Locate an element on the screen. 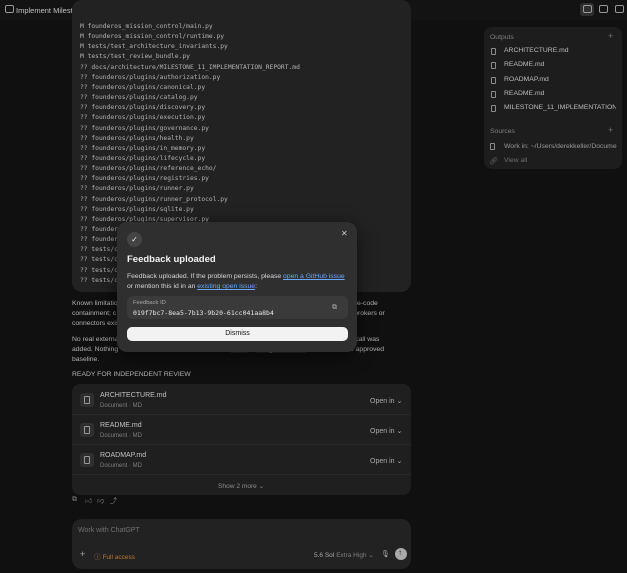 This screenshot has height=573, width=627. feedback-id-label: Feedback ID is located at coordinates (149, 303).